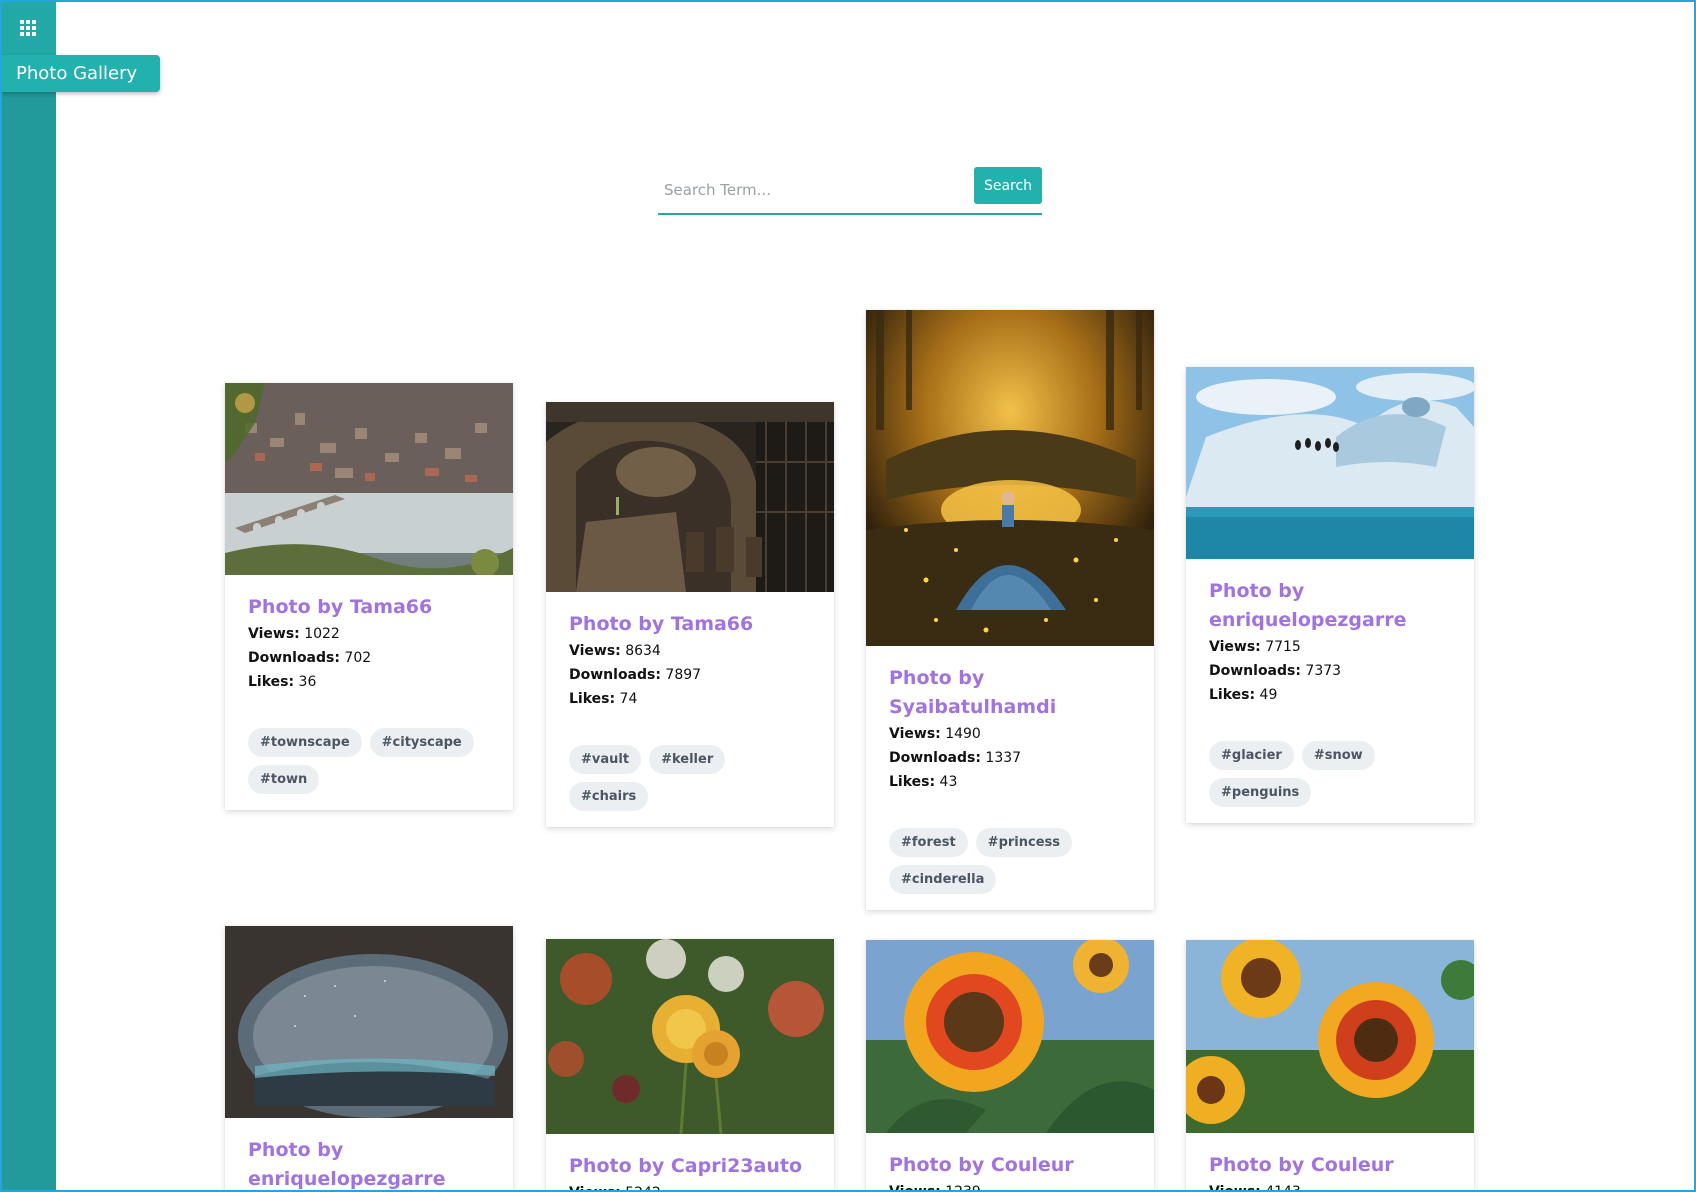 The image size is (1696, 1192). What do you see at coordinates (1255, 1188) in the screenshot?
I see `views-stat: Views: 4143` at bounding box center [1255, 1188].